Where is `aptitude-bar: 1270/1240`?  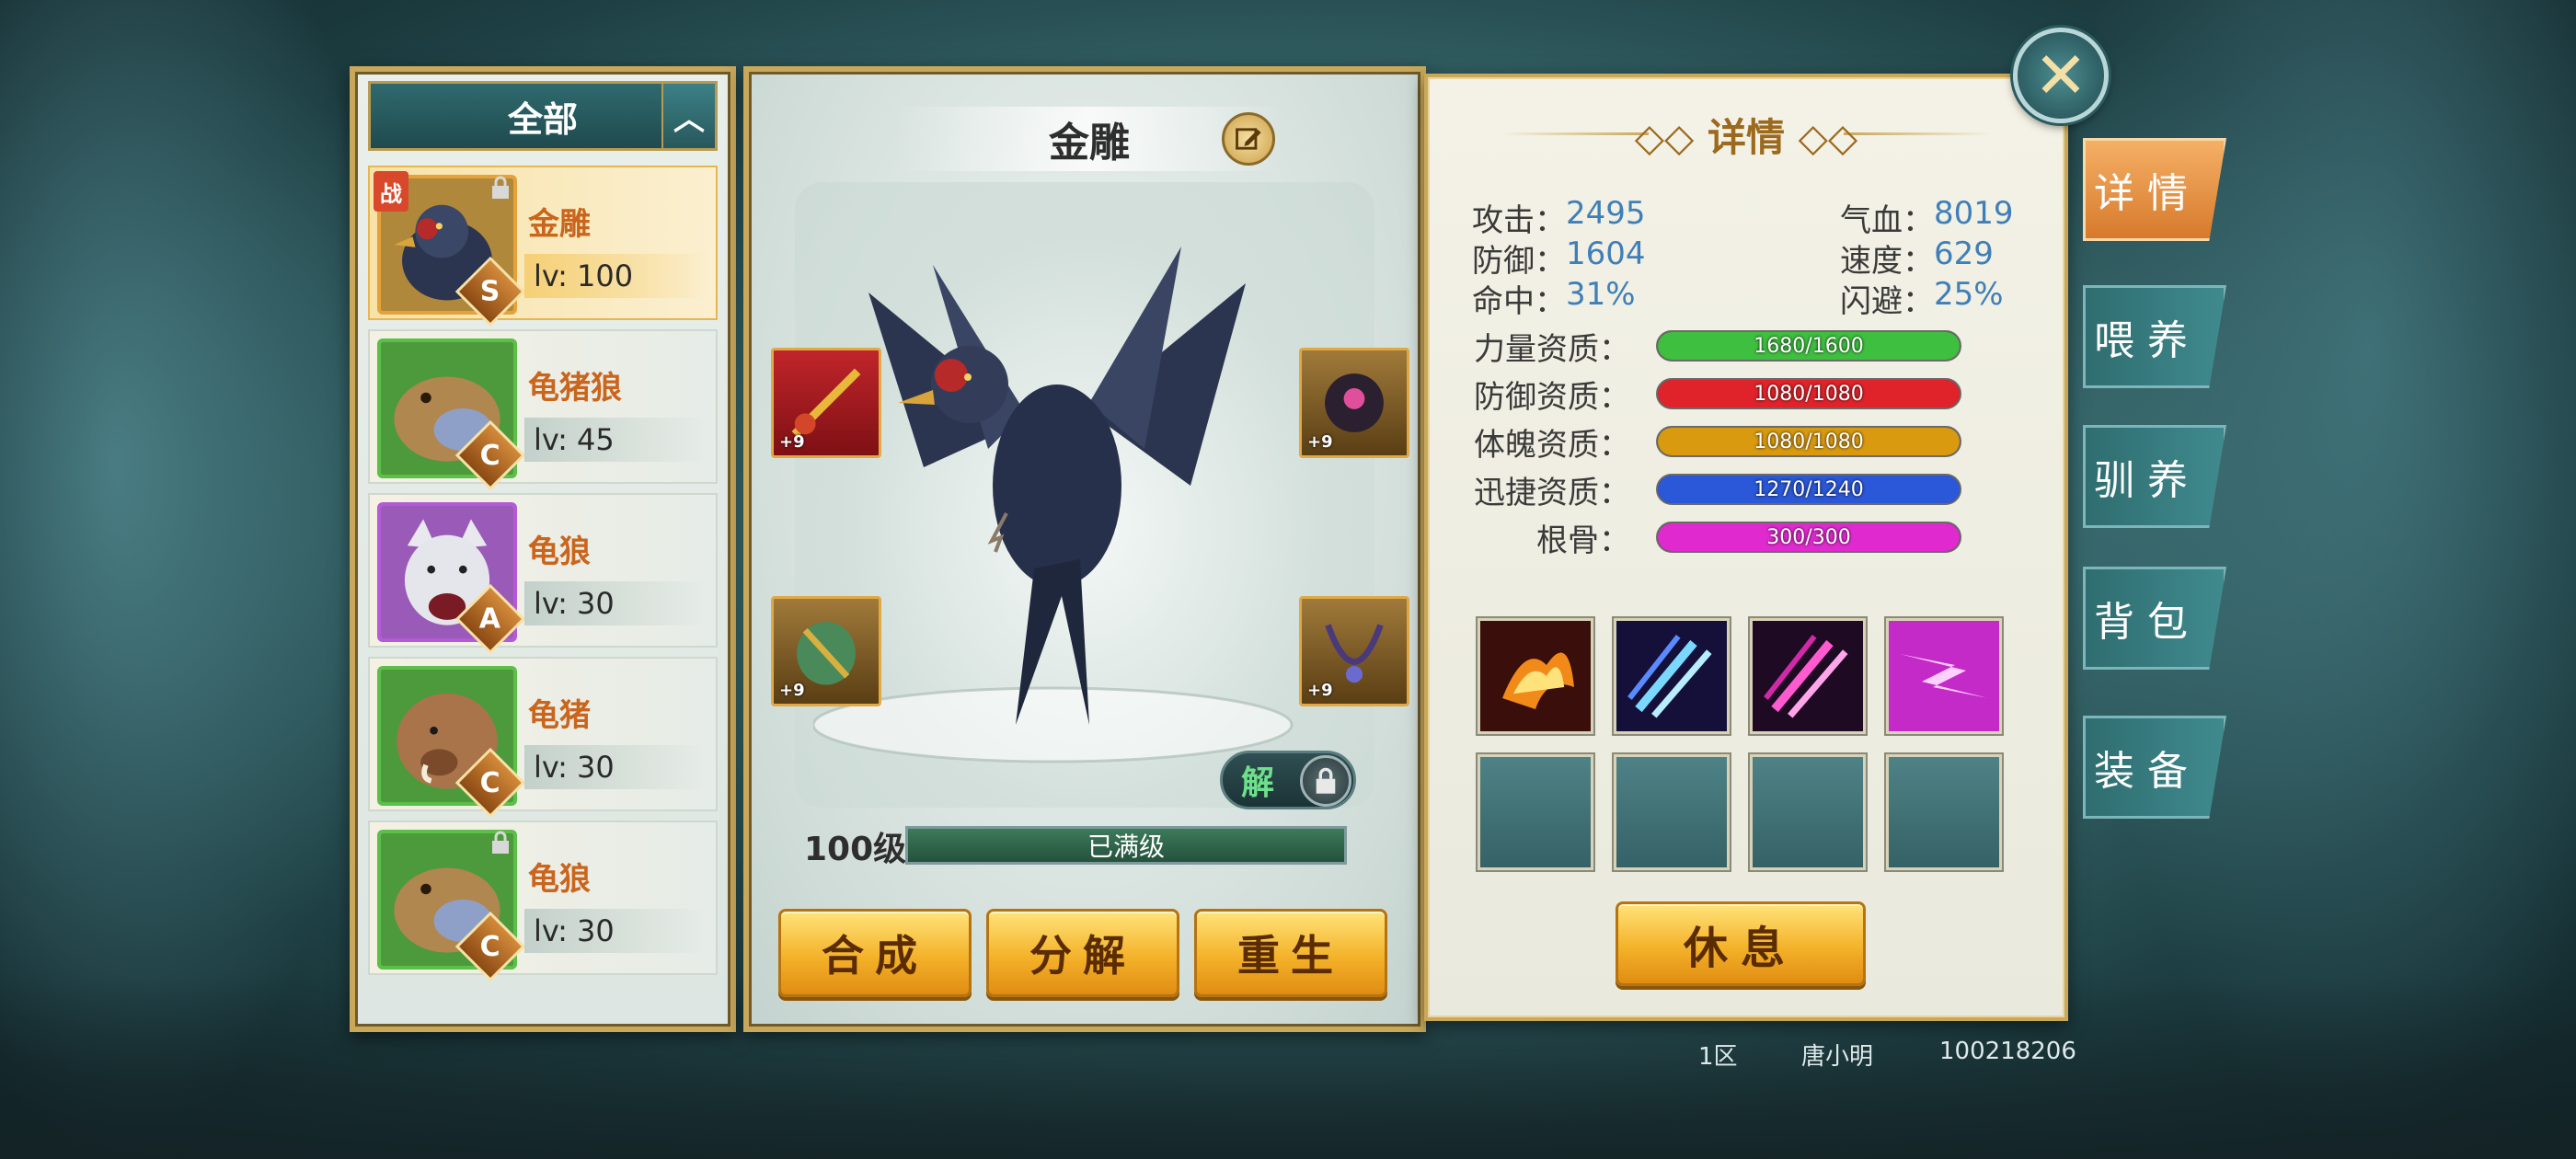 aptitude-bar: 1270/1240 is located at coordinates (1808, 489).